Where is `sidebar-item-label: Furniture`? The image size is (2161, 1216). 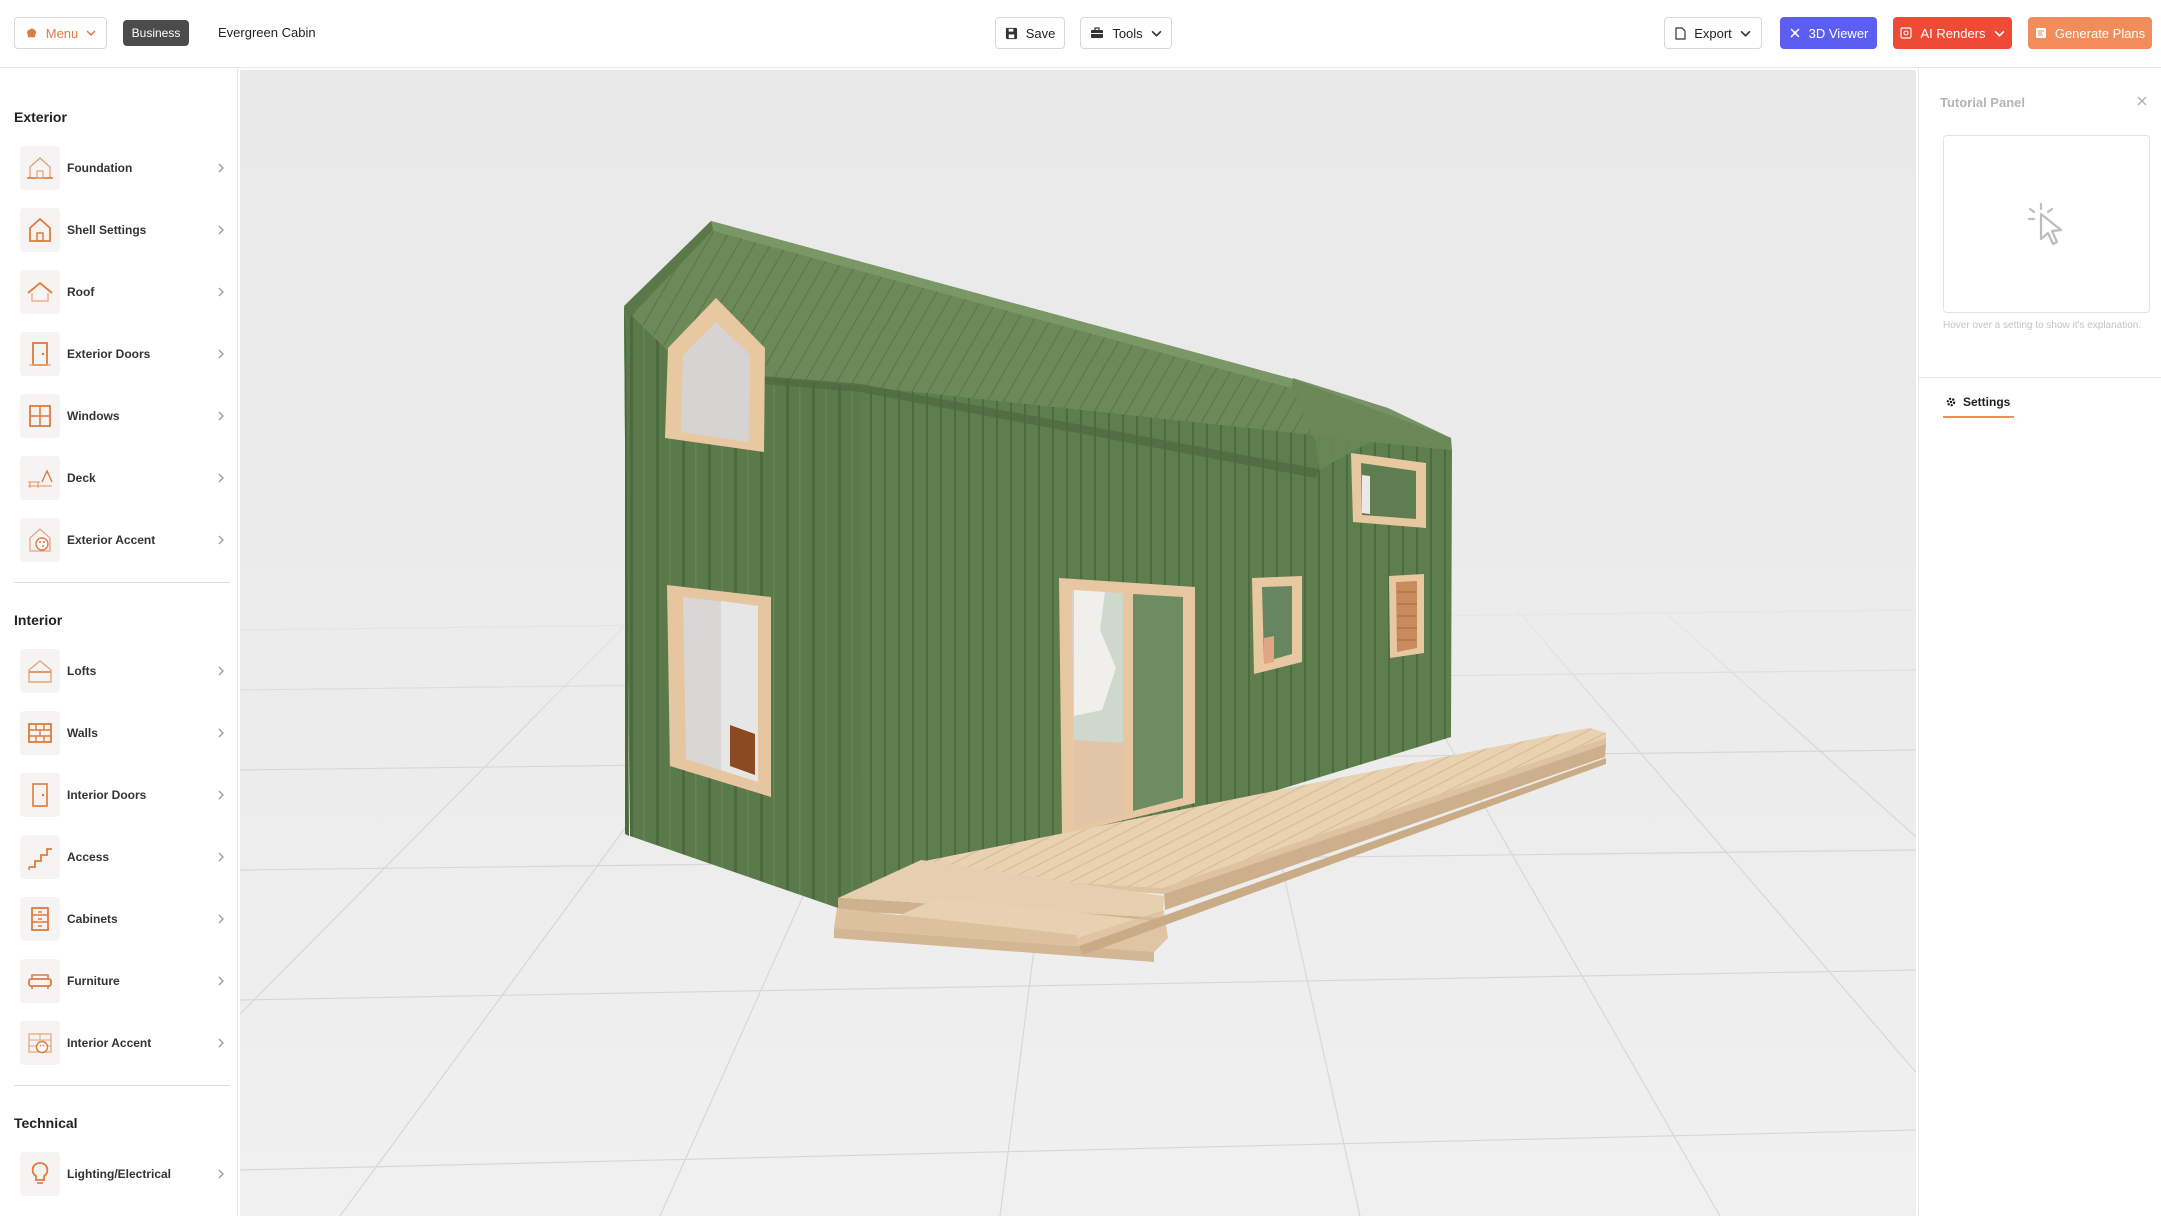
sidebar-item-label: Furniture is located at coordinates (93, 981).